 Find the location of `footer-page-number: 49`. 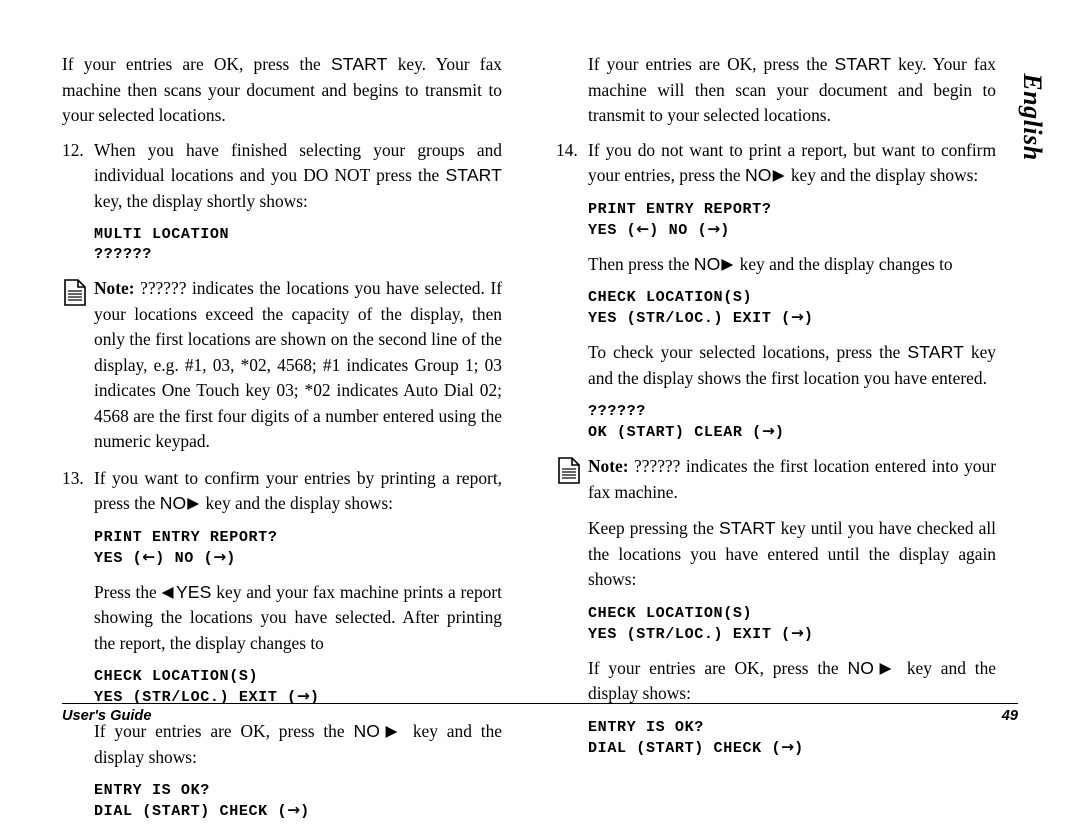

footer-page-number: 49 is located at coordinates (1009, 716).